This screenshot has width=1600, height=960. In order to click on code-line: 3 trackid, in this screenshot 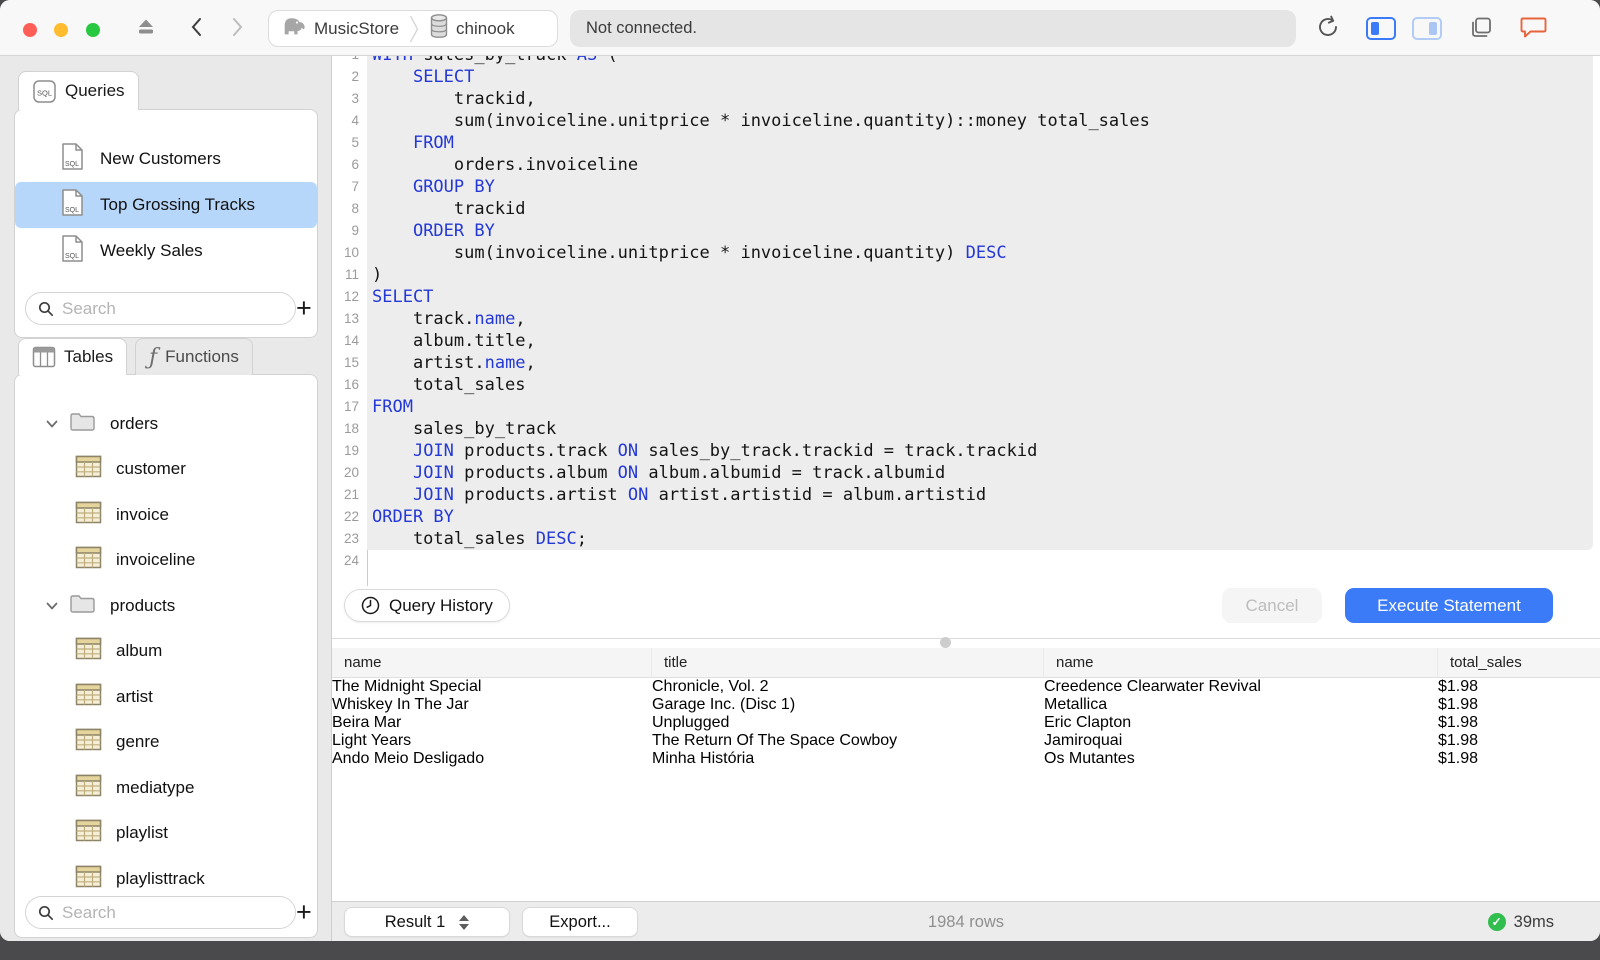, I will do `click(966, 99)`.